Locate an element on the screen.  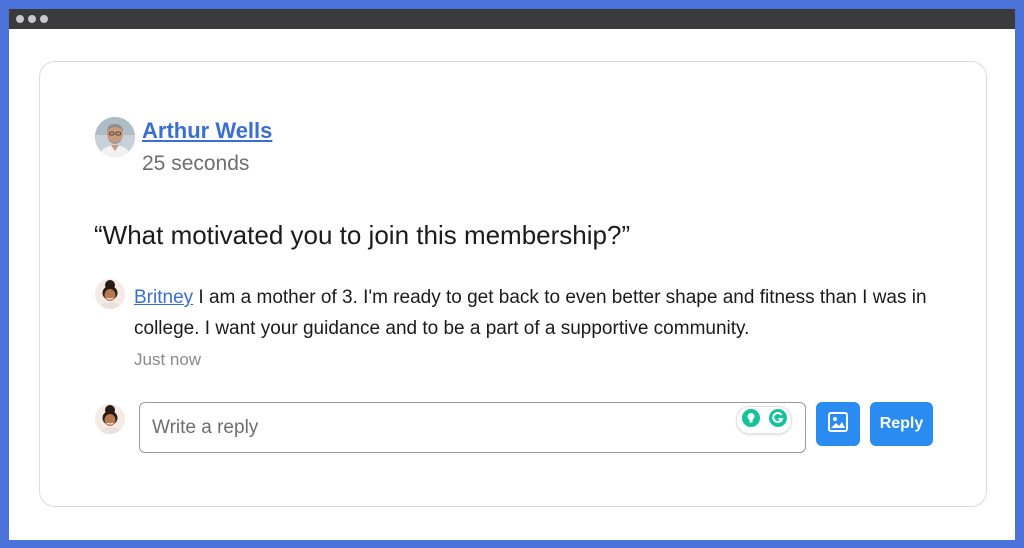
author-avatar is located at coordinates (115, 137).